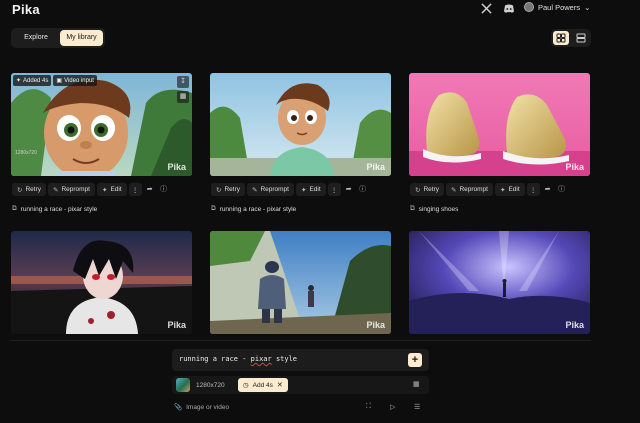  I want to click on download-icon: ↧, so click(183, 82).